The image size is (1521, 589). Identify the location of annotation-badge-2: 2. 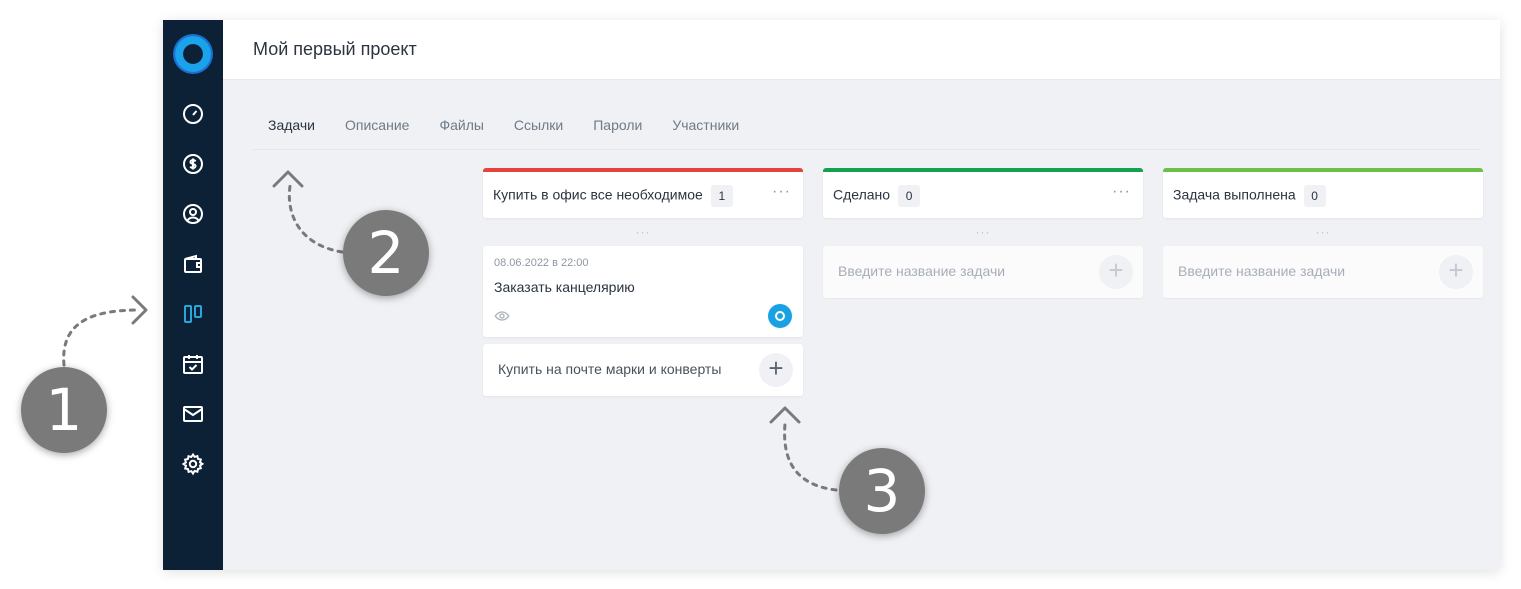
(386, 253).